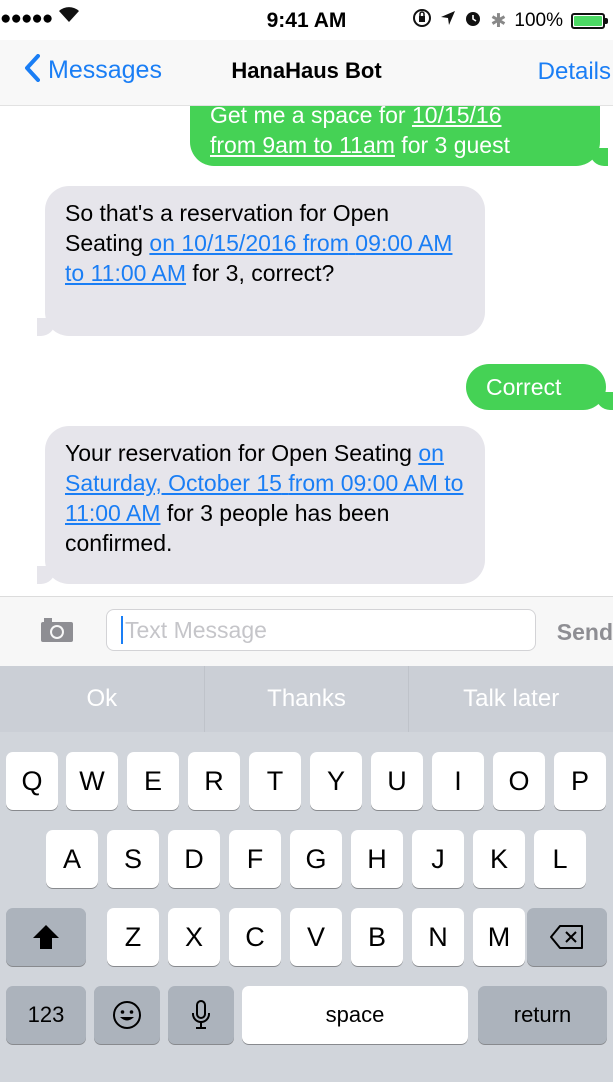 This screenshot has height=1082, width=613. What do you see at coordinates (133, 937) in the screenshot?
I see `key-z: Z` at bounding box center [133, 937].